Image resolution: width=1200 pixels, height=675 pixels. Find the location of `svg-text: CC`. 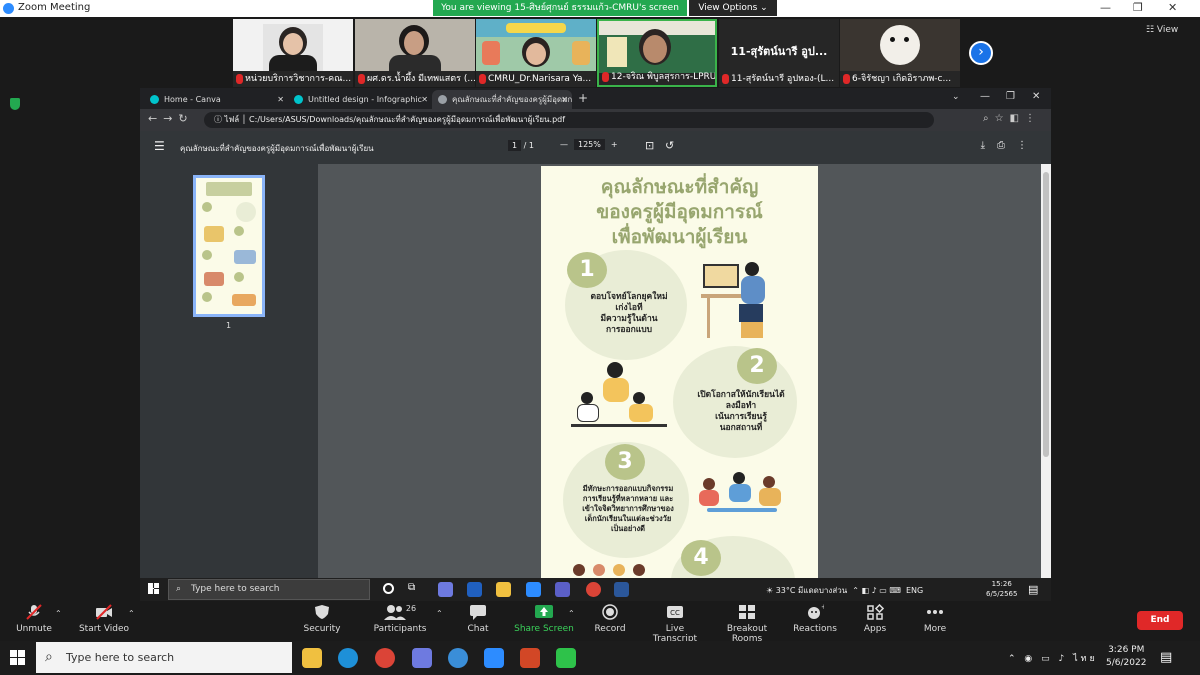

svg-text: CC is located at coordinates (675, 613).